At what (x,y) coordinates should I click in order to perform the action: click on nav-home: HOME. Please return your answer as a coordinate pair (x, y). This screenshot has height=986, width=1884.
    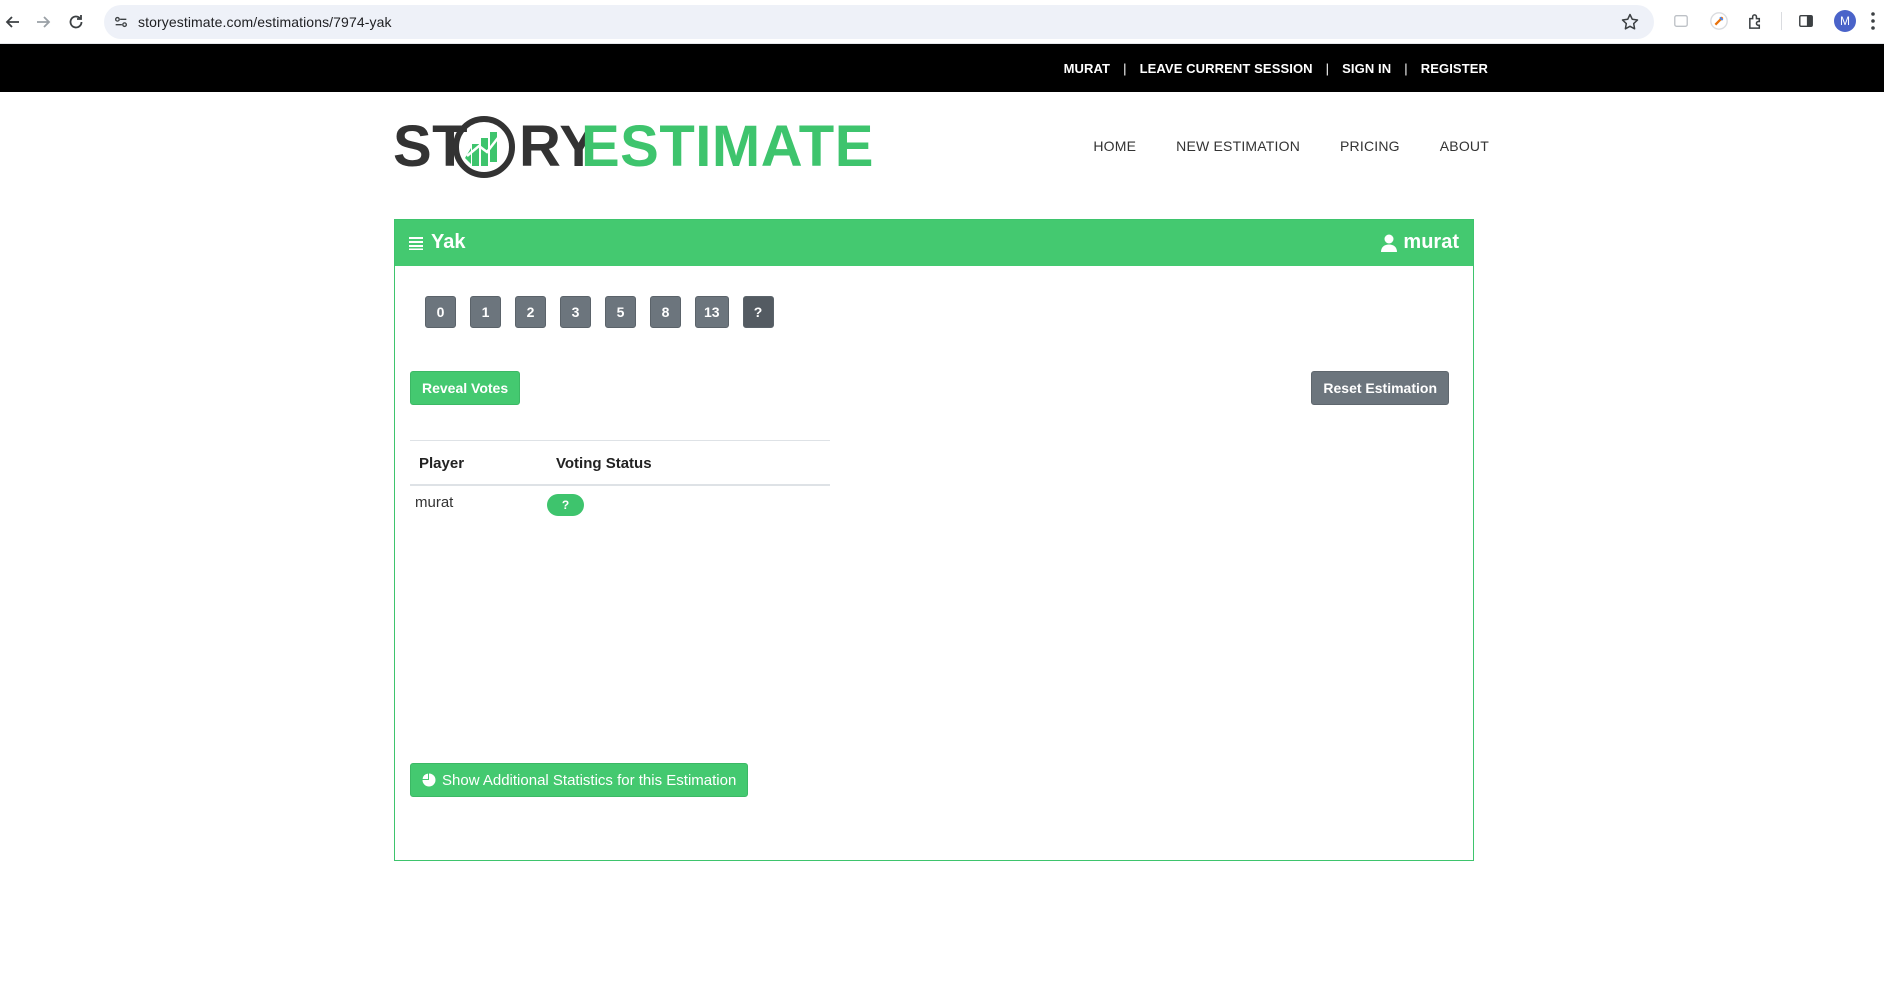
    Looking at the image, I should click on (1114, 146).